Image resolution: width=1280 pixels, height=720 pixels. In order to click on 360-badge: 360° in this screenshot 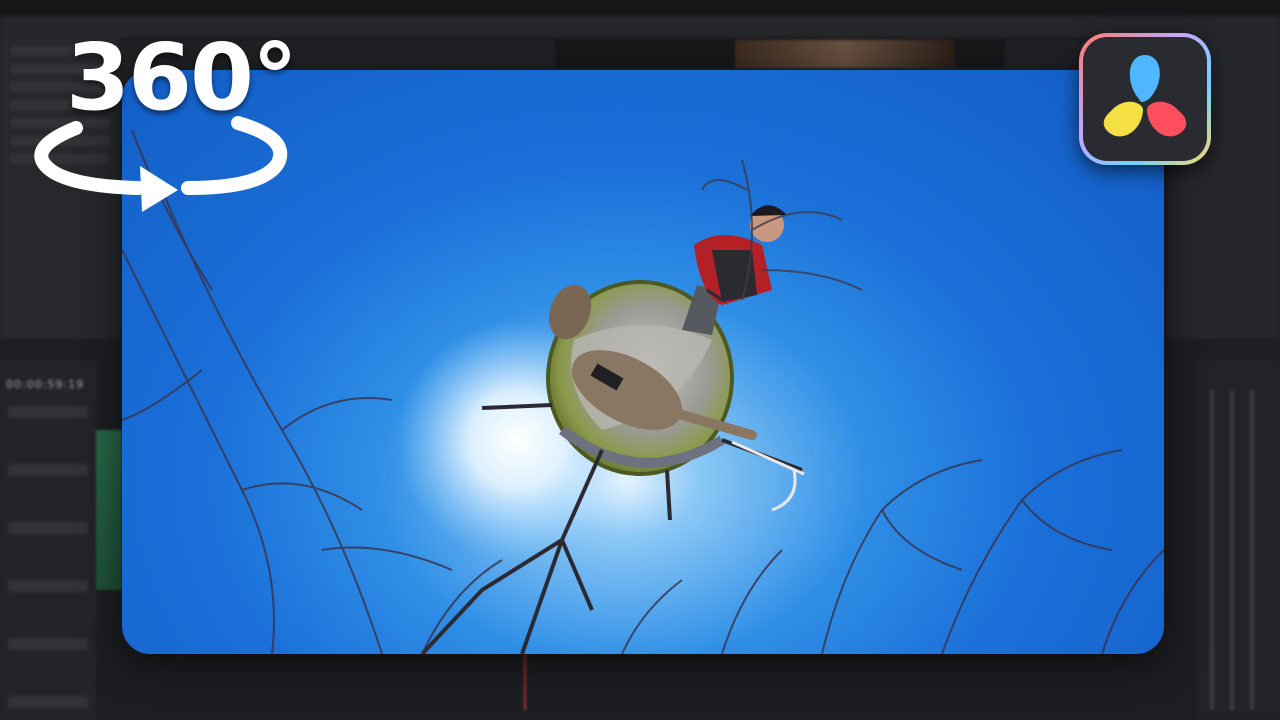, I will do `click(163, 123)`.